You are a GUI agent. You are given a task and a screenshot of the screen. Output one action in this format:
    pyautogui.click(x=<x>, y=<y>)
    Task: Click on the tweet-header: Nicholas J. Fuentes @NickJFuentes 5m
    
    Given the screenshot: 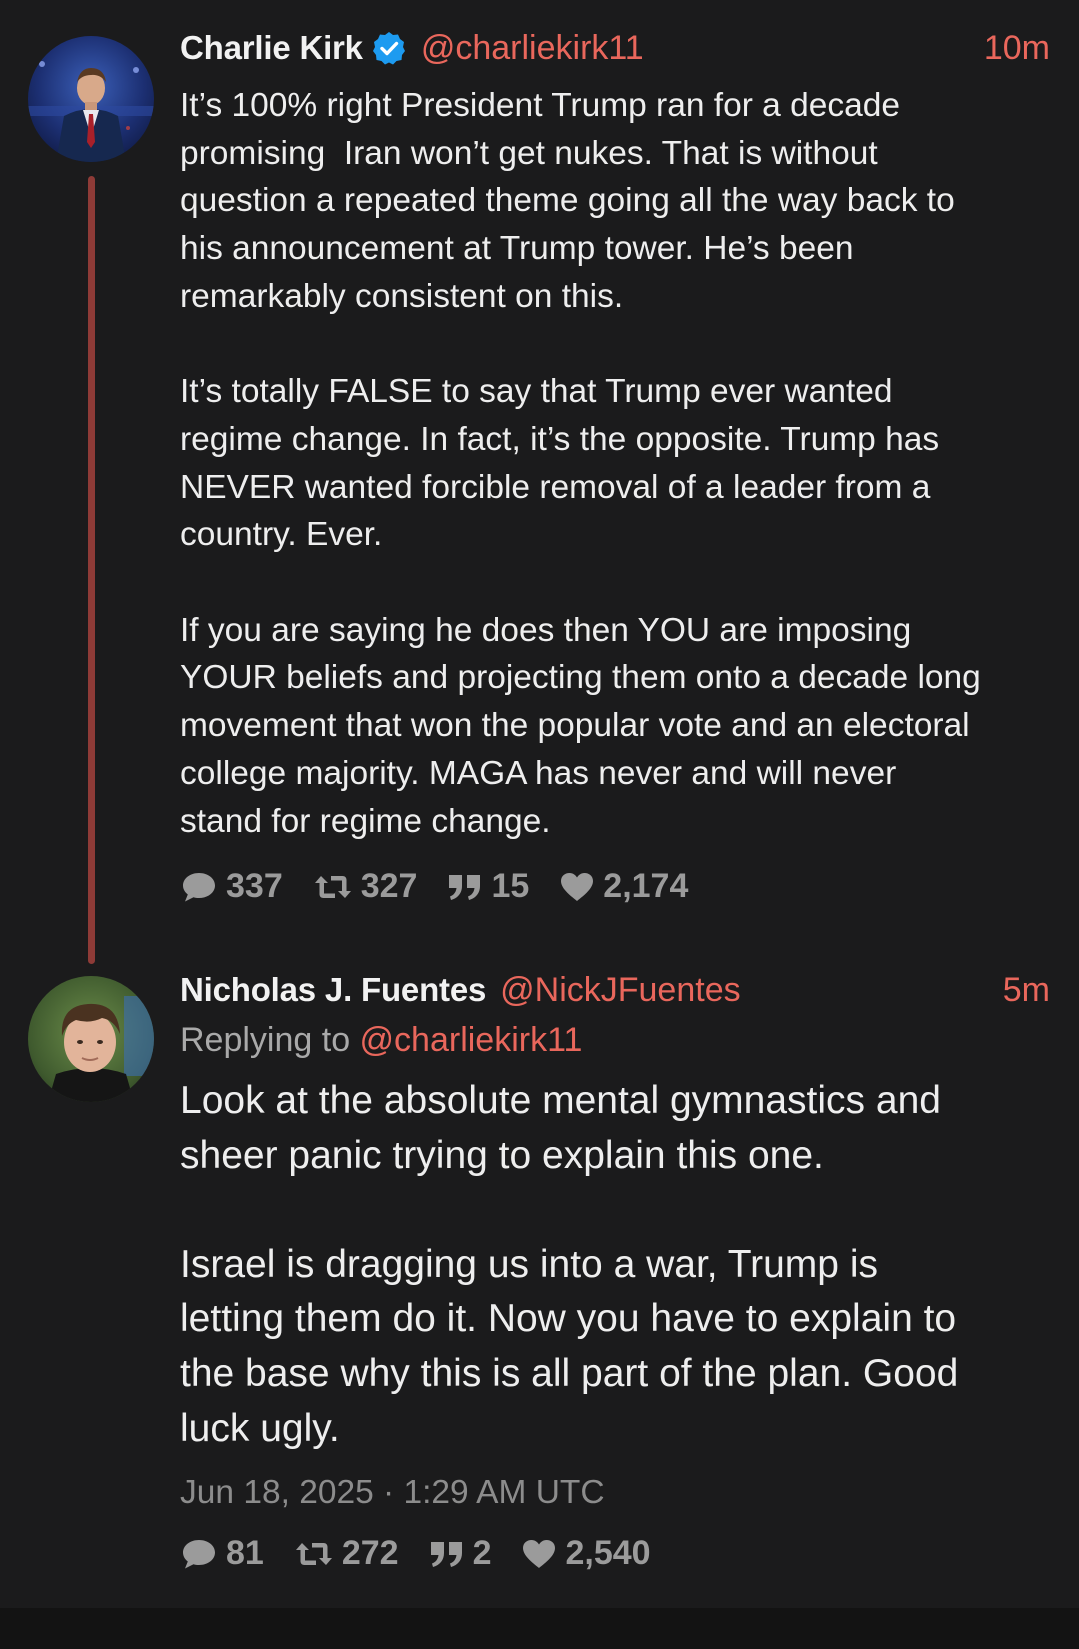 What is the action you would take?
    pyautogui.click(x=615, y=990)
    